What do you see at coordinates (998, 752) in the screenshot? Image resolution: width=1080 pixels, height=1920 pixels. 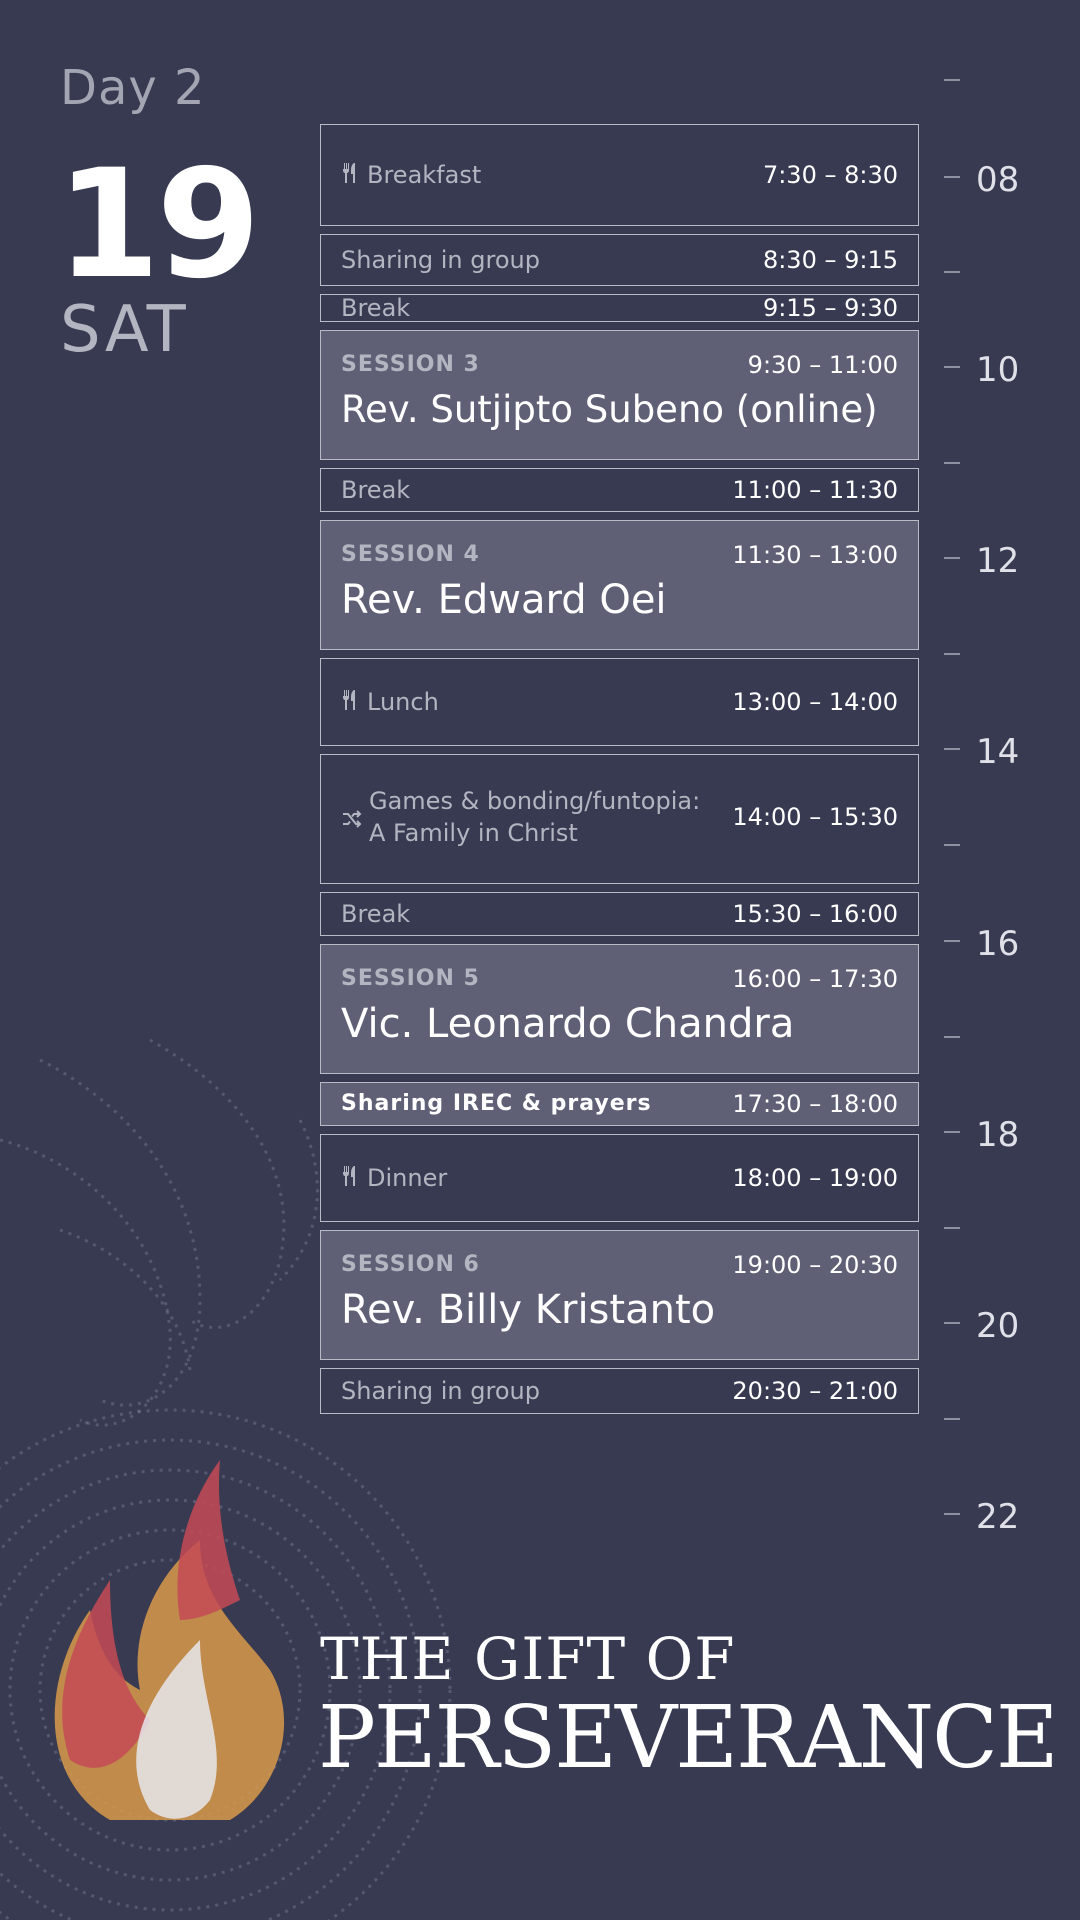 I see `axis-label-14: 14` at bounding box center [998, 752].